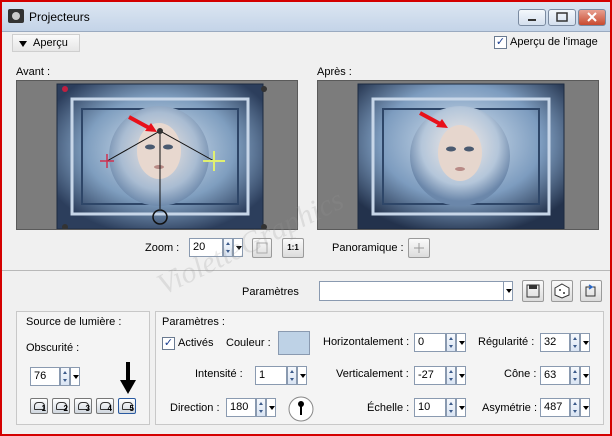  What do you see at coordinates (555, 407) in the screenshot?
I see `asymmetry-input: 487` at bounding box center [555, 407].